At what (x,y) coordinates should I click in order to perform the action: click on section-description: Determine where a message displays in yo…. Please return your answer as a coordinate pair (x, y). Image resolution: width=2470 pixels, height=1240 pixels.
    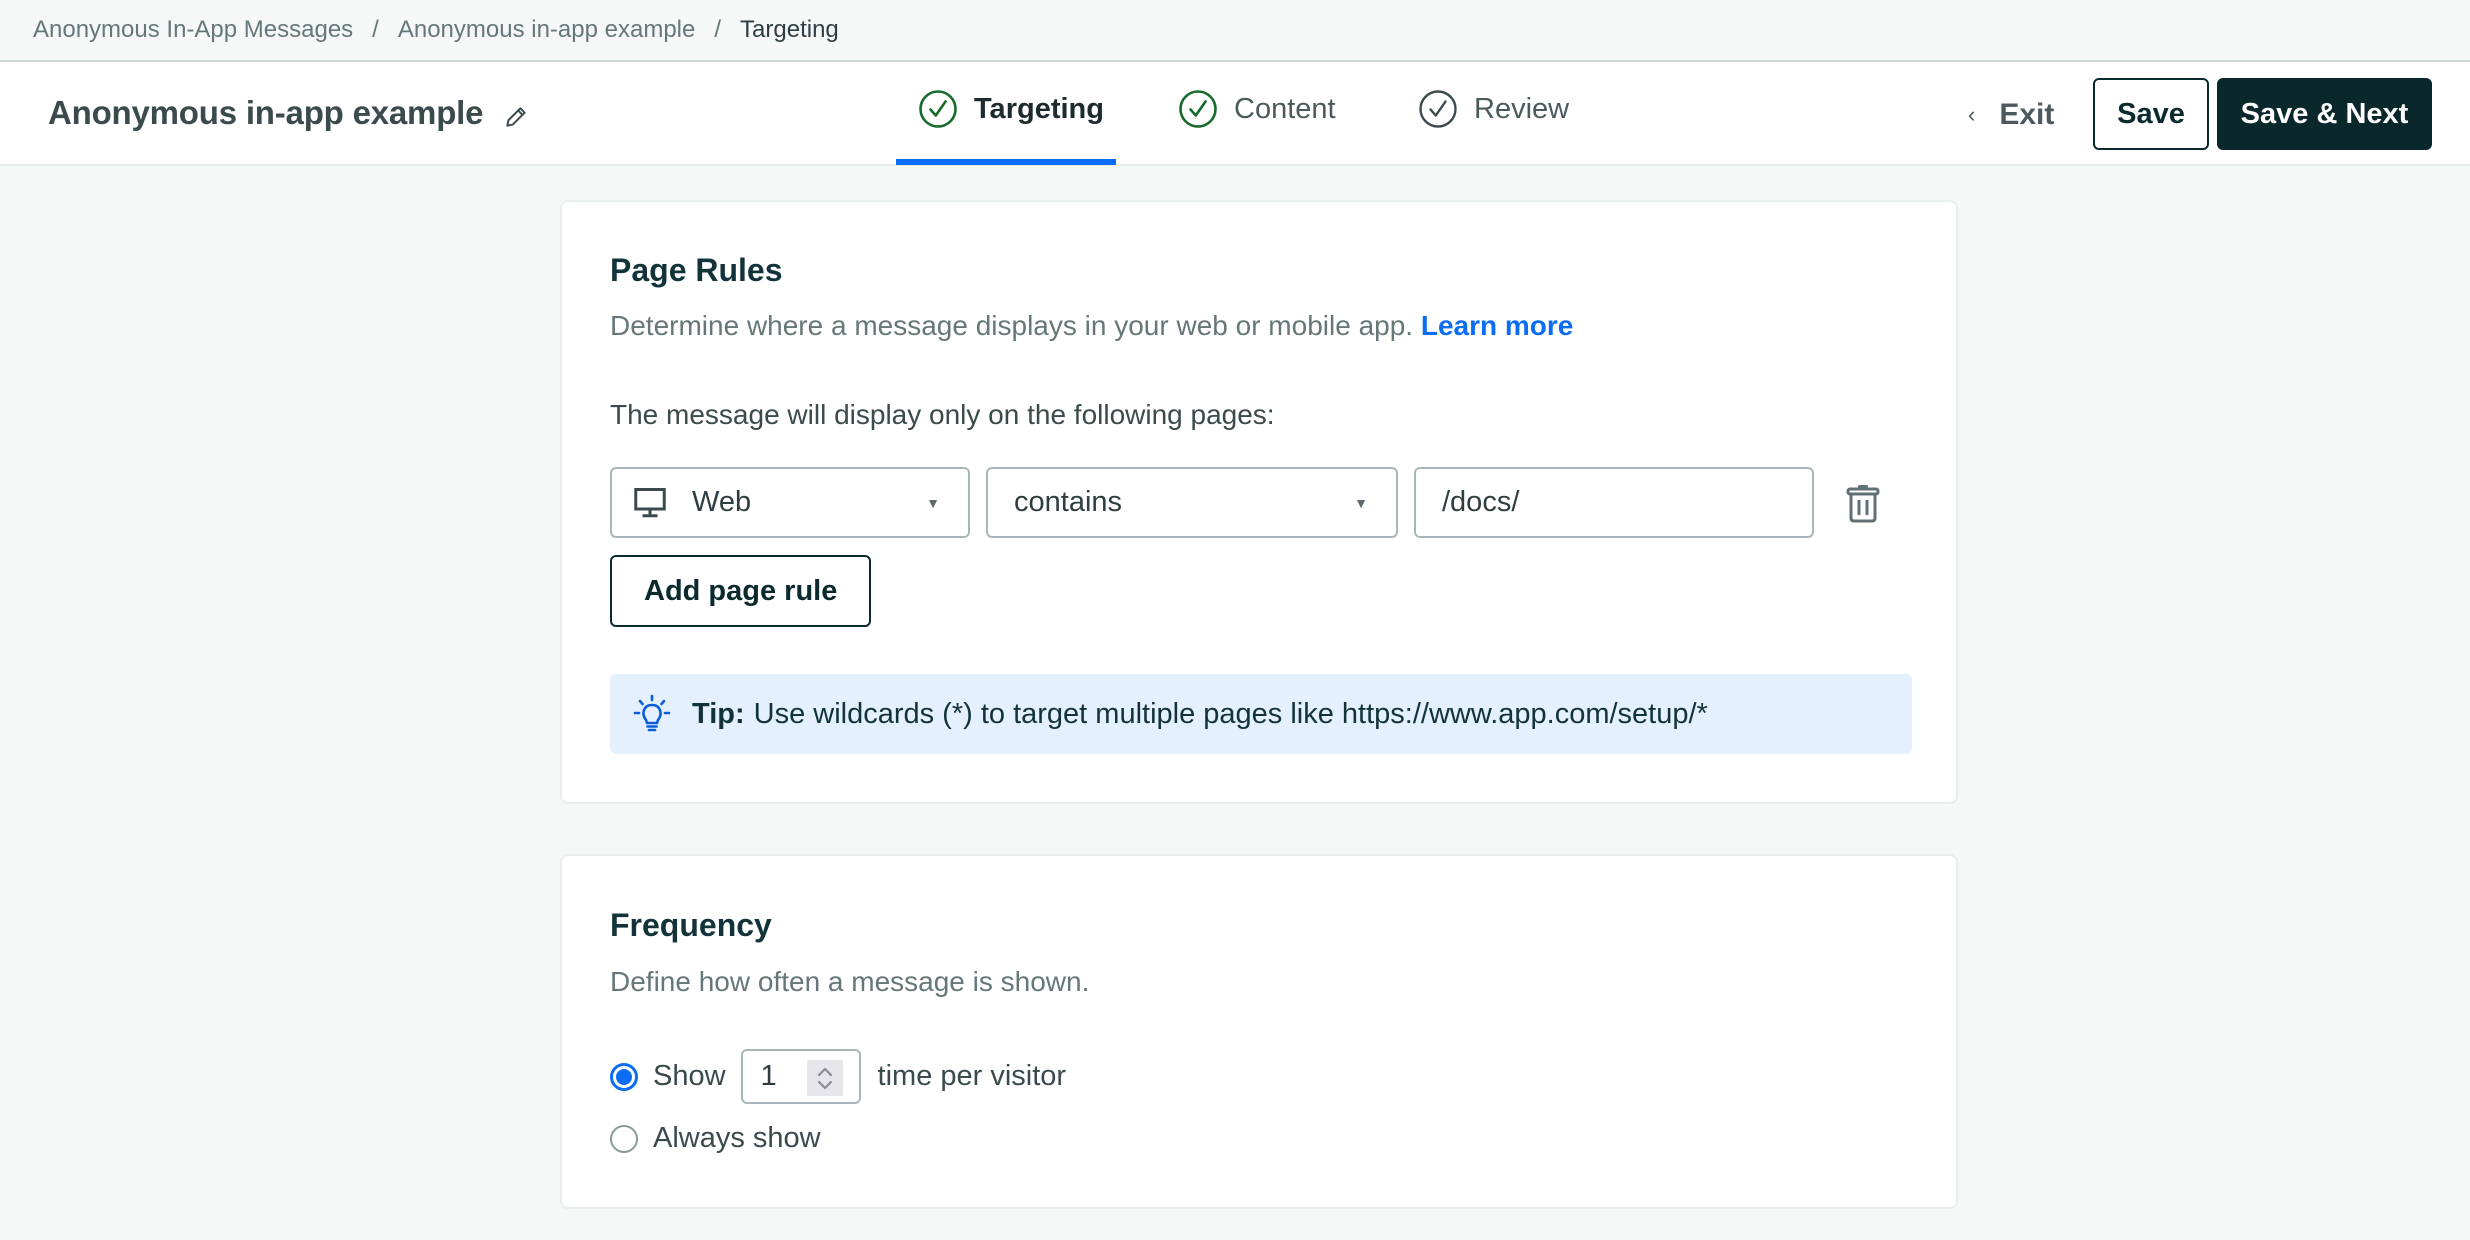
    Looking at the image, I should click on (1091, 326).